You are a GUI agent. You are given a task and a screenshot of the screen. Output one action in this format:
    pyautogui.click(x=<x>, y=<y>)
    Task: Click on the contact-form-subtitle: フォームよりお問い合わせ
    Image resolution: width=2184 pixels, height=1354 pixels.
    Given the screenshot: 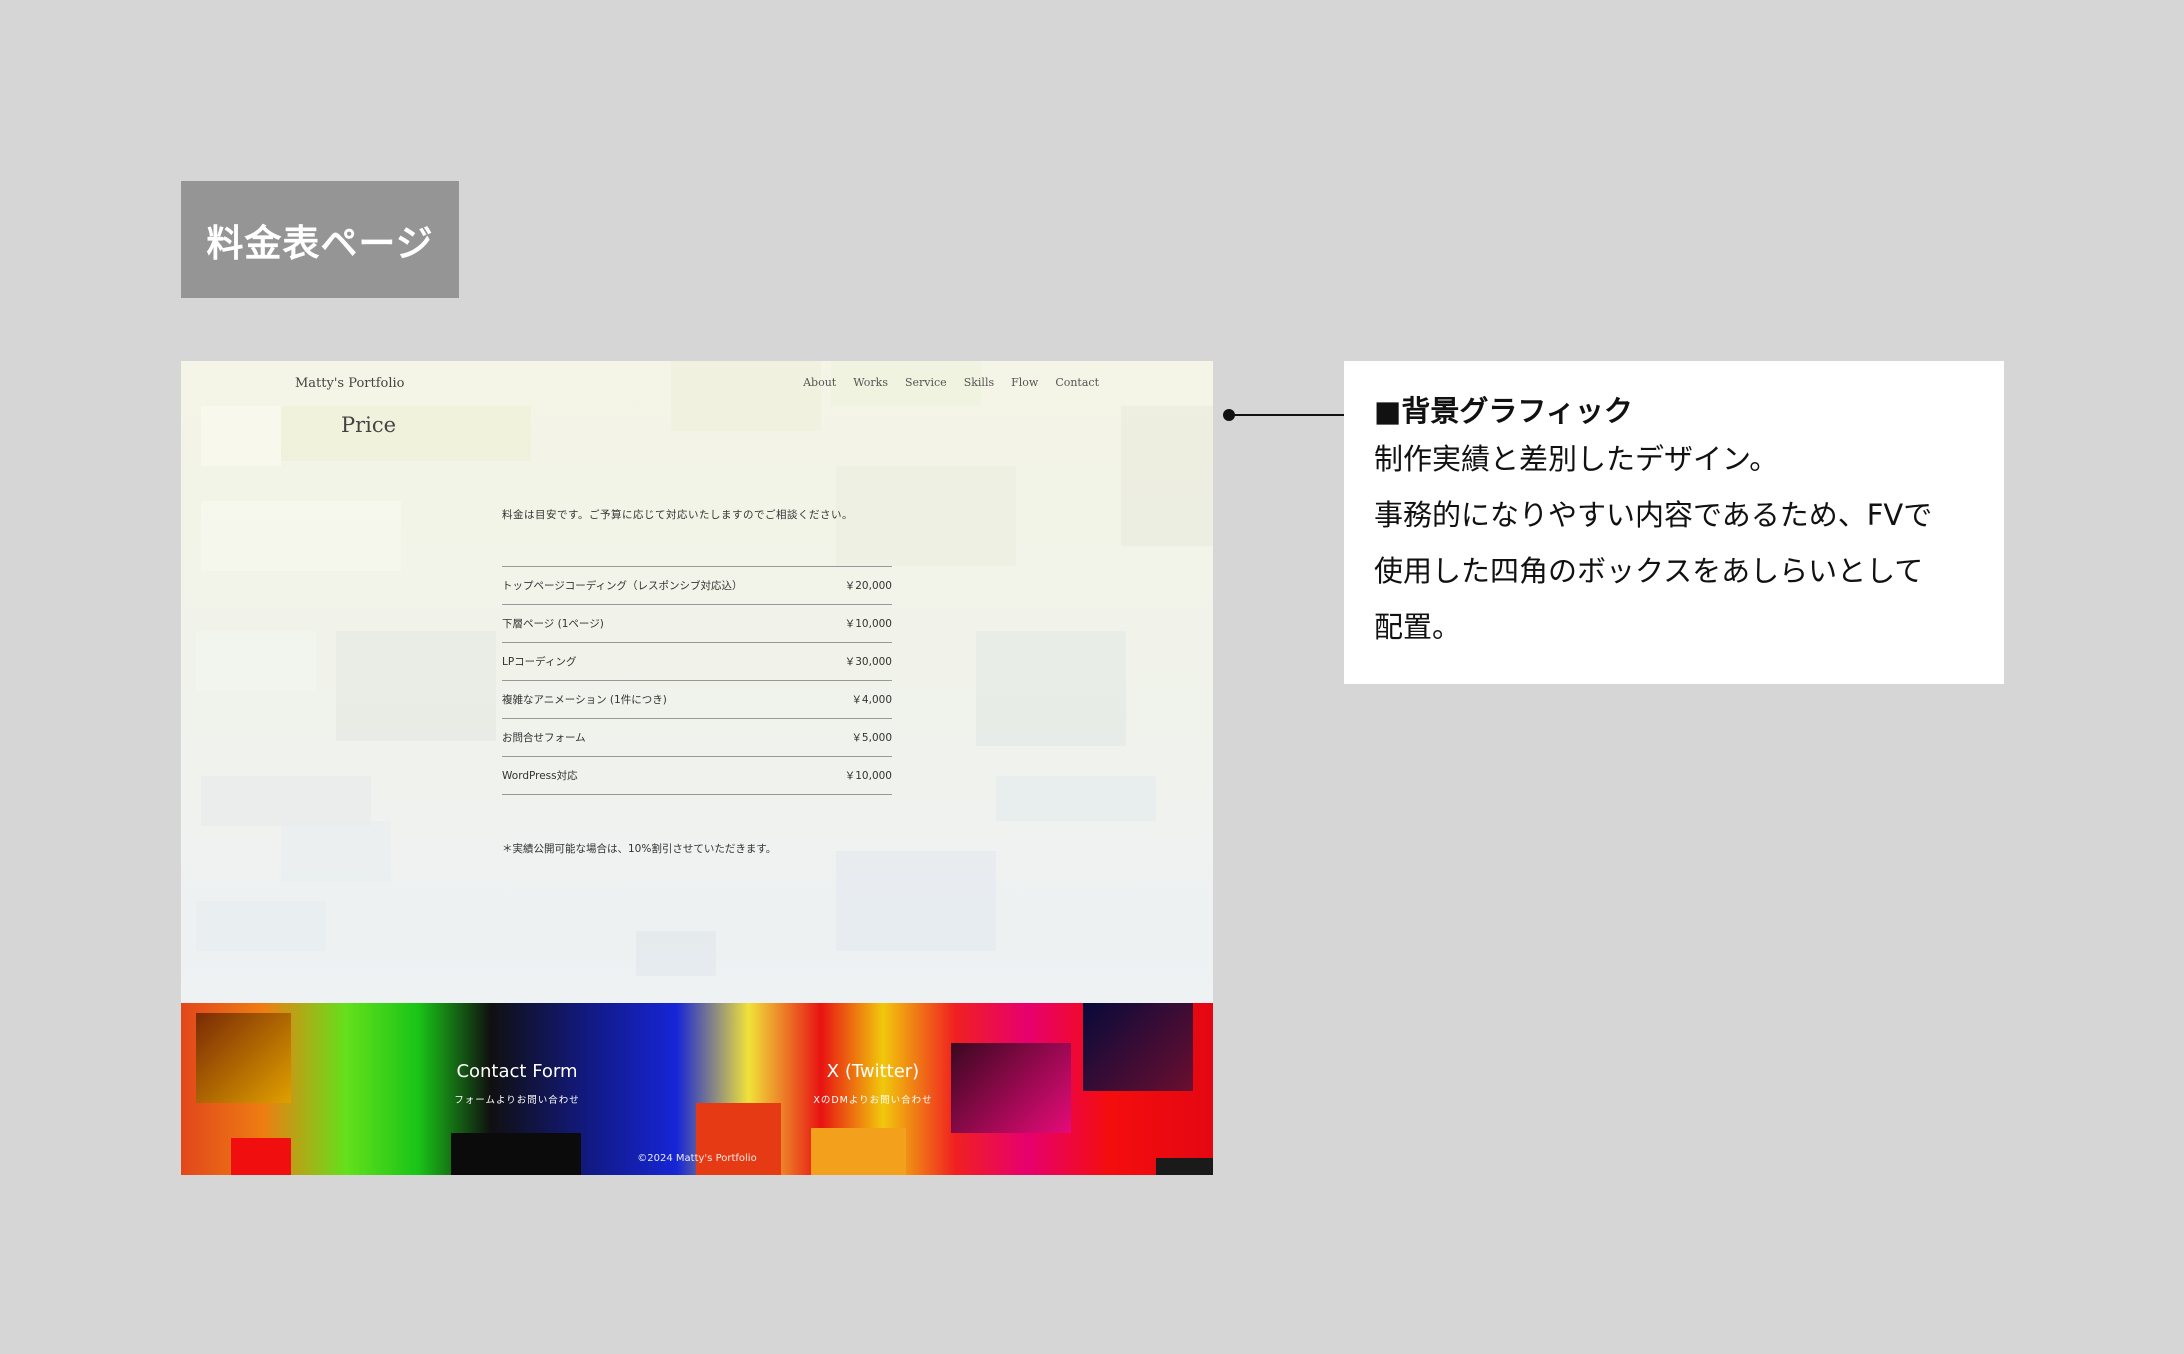 What is the action you would take?
    pyautogui.click(x=517, y=1100)
    